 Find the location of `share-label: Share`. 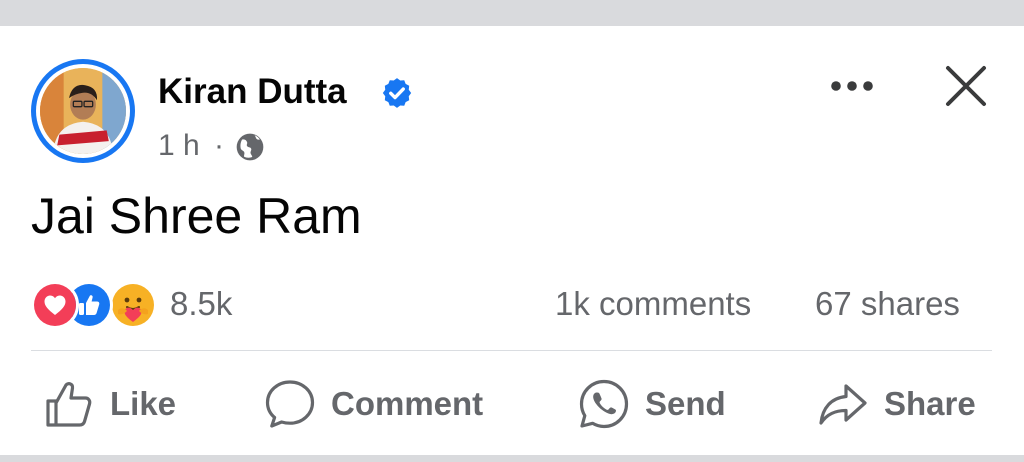

share-label: Share is located at coordinates (930, 403).